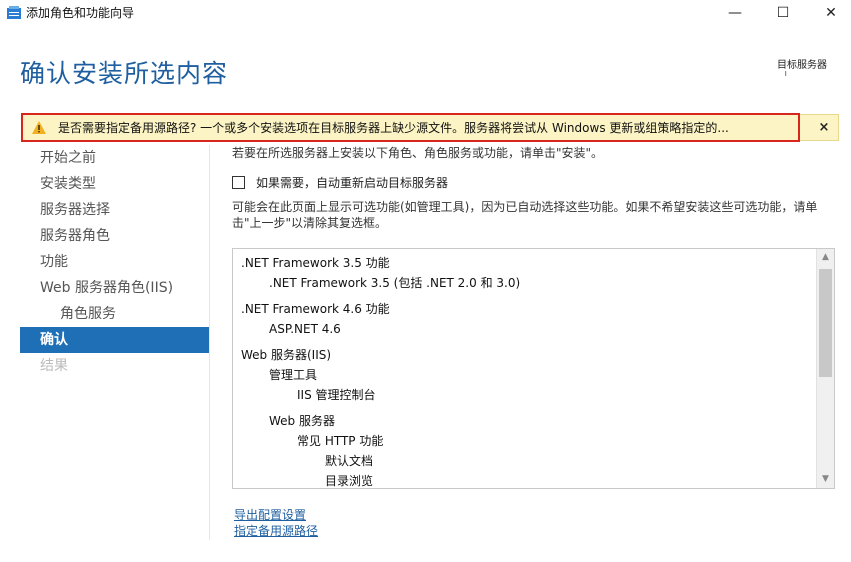  Describe the element at coordinates (238, 182) in the screenshot. I see `restart-checkbox` at that location.